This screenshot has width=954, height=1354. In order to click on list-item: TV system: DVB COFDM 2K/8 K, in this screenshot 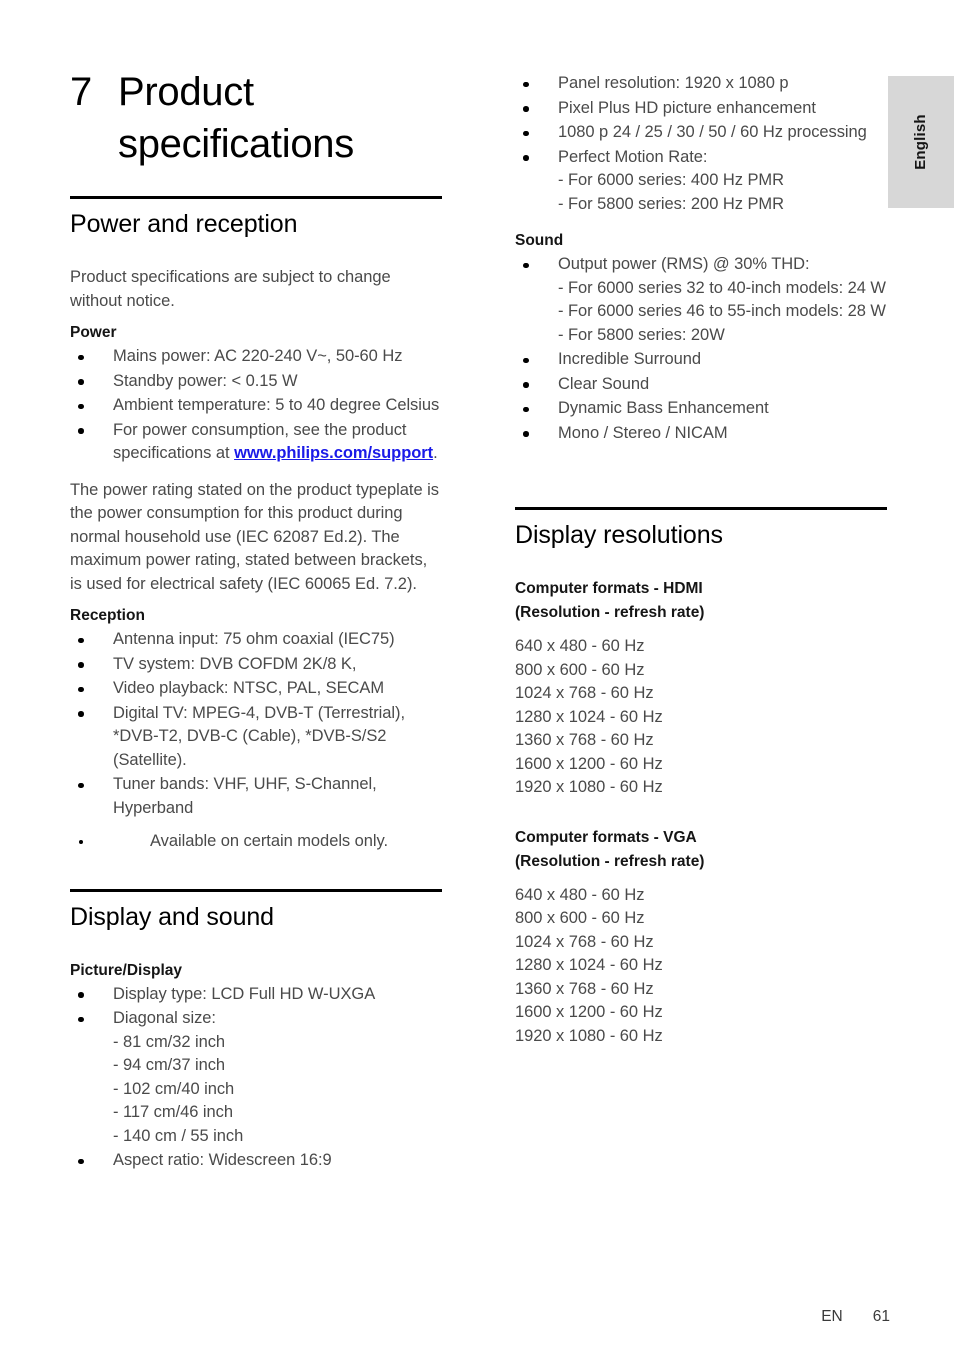, I will do `click(256, 665)`.